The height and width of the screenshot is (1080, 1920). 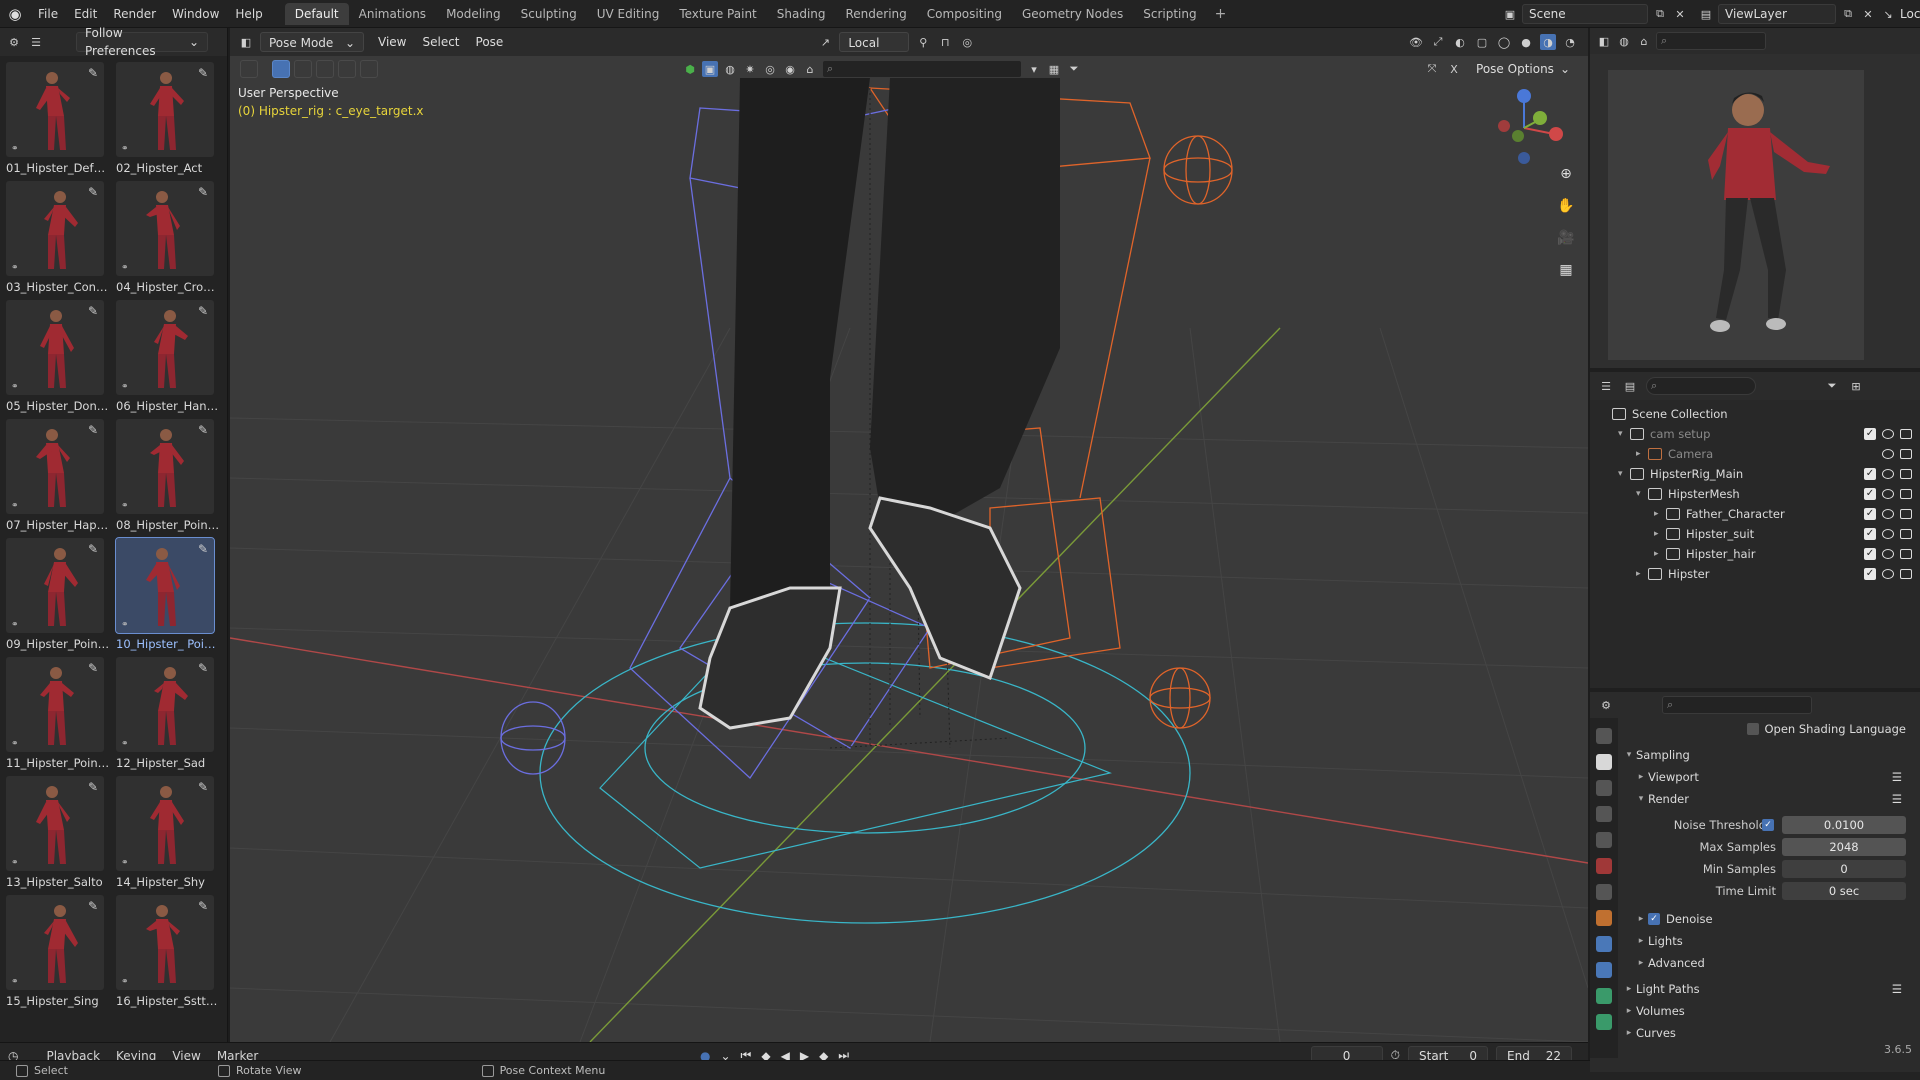 I want to click on list-icon: ☰, so click(x=1897, y=989).